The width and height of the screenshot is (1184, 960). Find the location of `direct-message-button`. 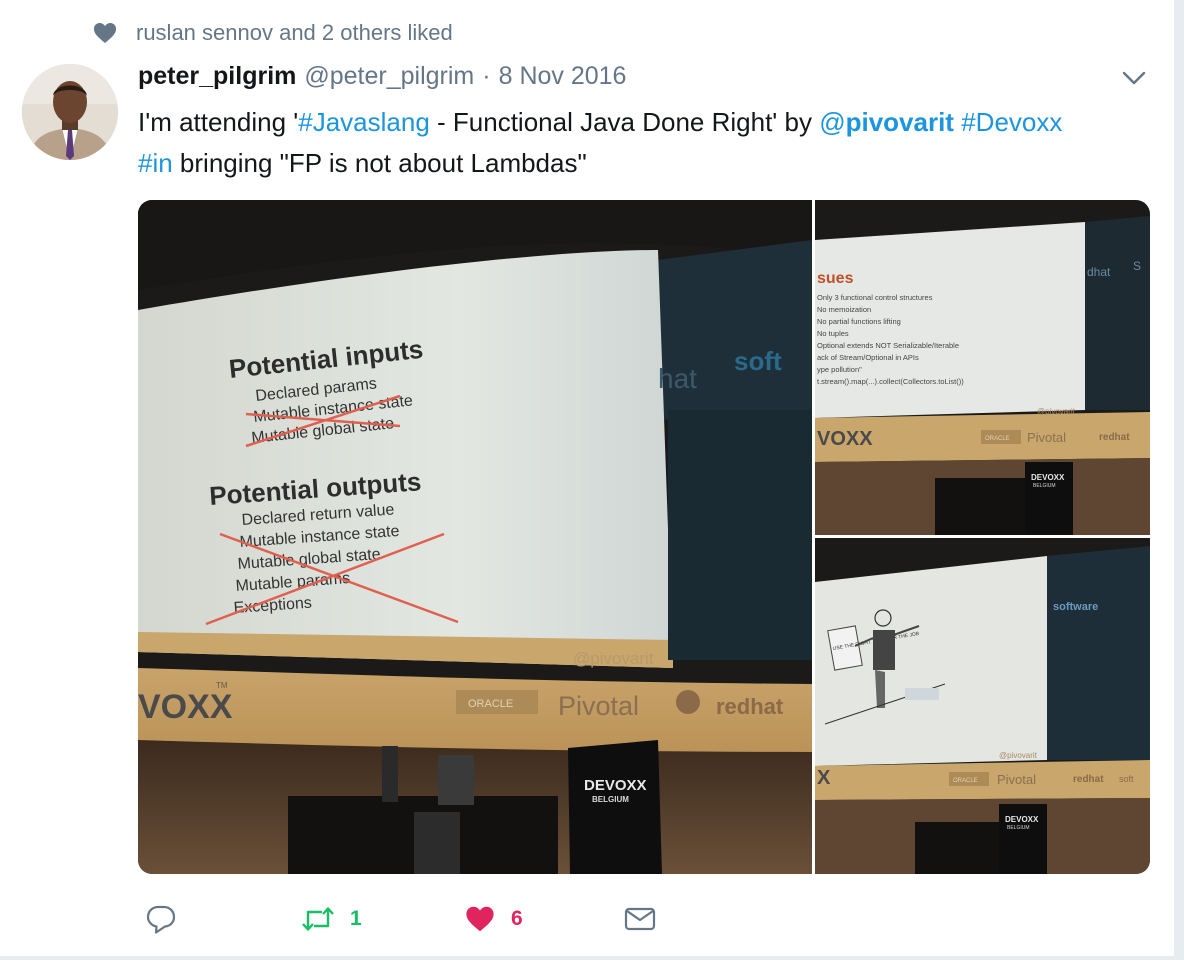

direct-message-button is located at coordinates (640, 919).